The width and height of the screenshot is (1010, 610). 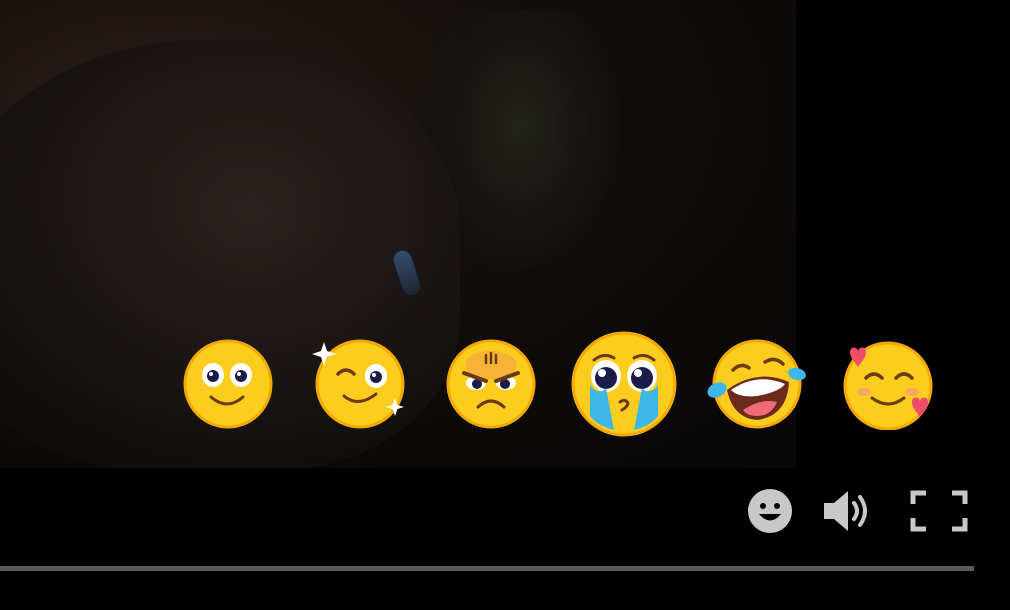 I want to click on smiling-face-with-hearts-icon, so click(x=890, y=384).